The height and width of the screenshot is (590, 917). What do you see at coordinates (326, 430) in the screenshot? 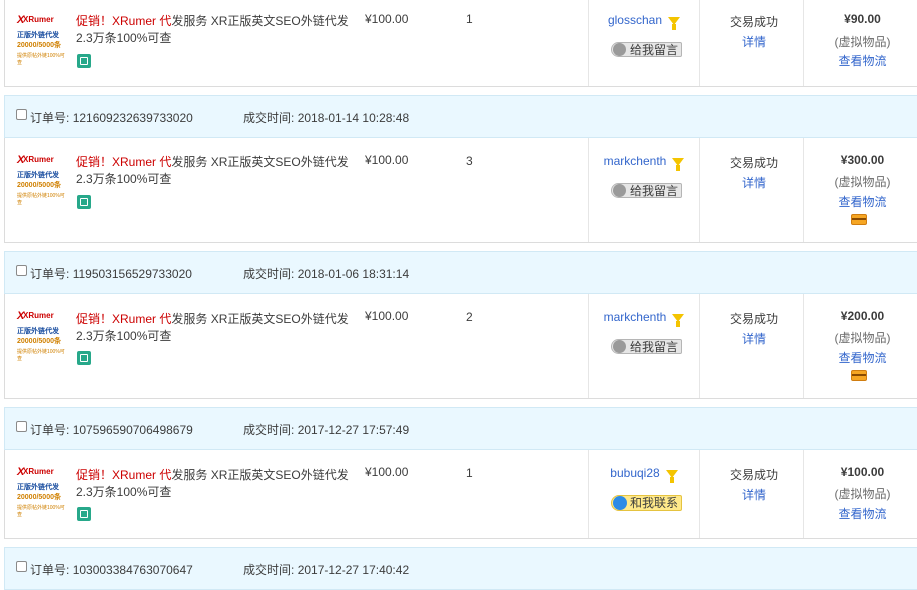
I see `deal-time: 成交时间: 2017-12-27 17:57:49` at bounding box center [326, 430].